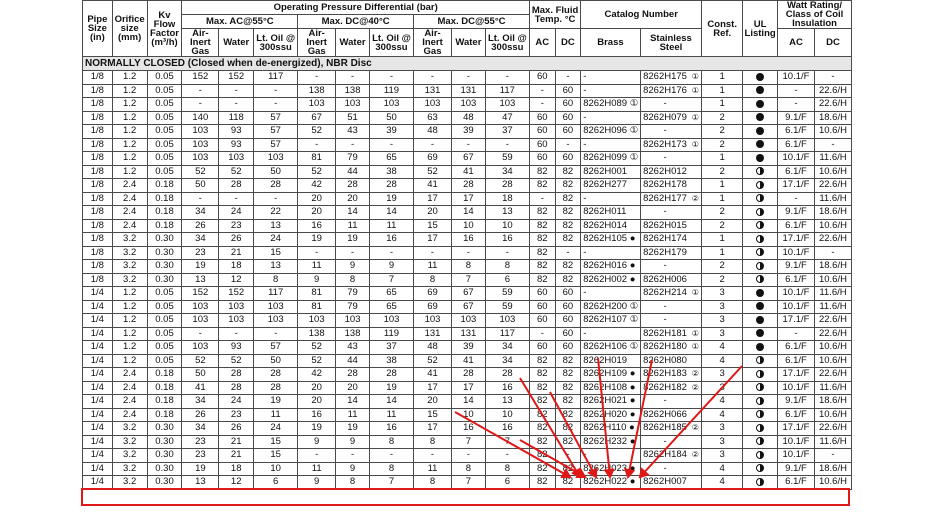  I want to click on cell-ss-catalog: 8262H214, so click(664, 293).